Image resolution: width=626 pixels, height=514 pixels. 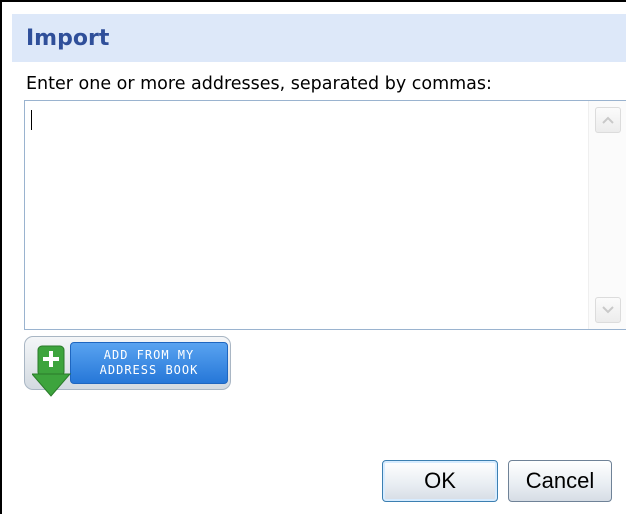 What do you see at coordinates (149, 355) in the screenshot?
I see `add-from-address-book-line1: ADD FROM MY` at bounding box center [149, 355].